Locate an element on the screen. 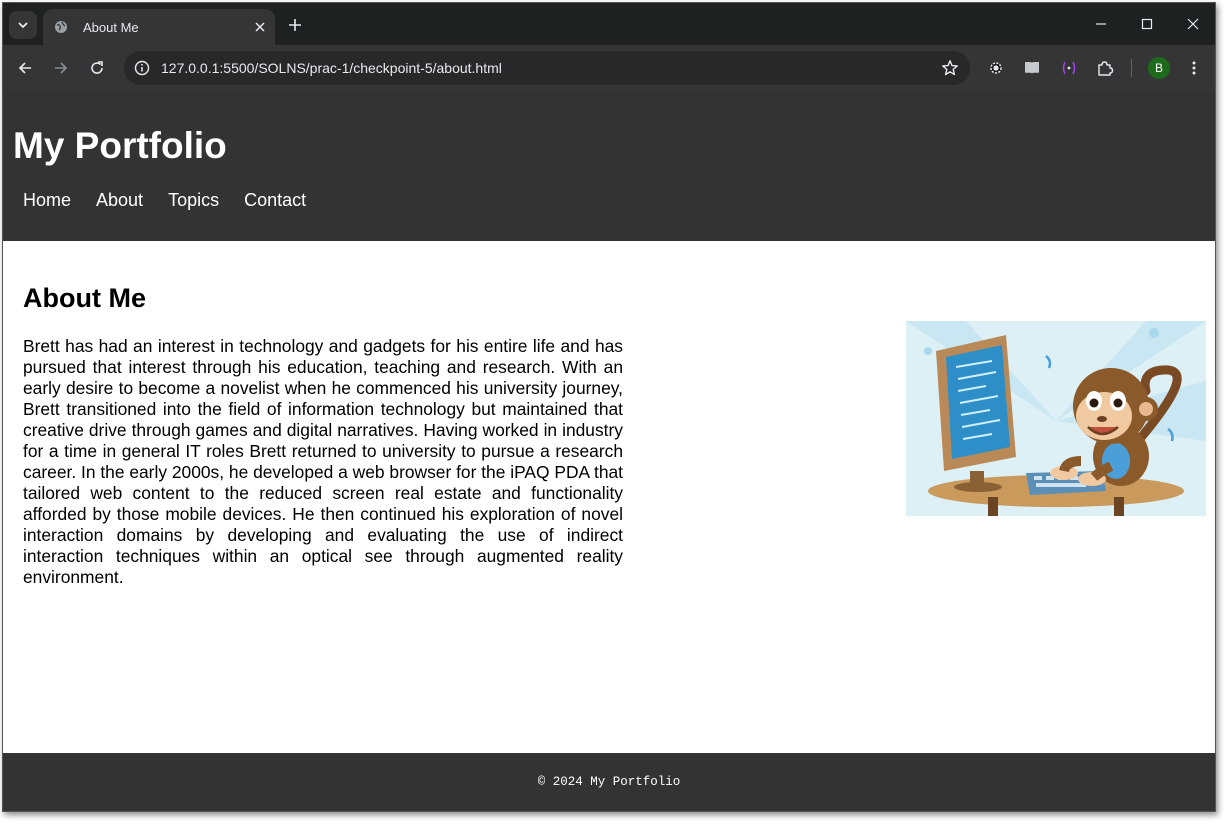  extension-dark-mode-button is located at coordinates (996, 68).